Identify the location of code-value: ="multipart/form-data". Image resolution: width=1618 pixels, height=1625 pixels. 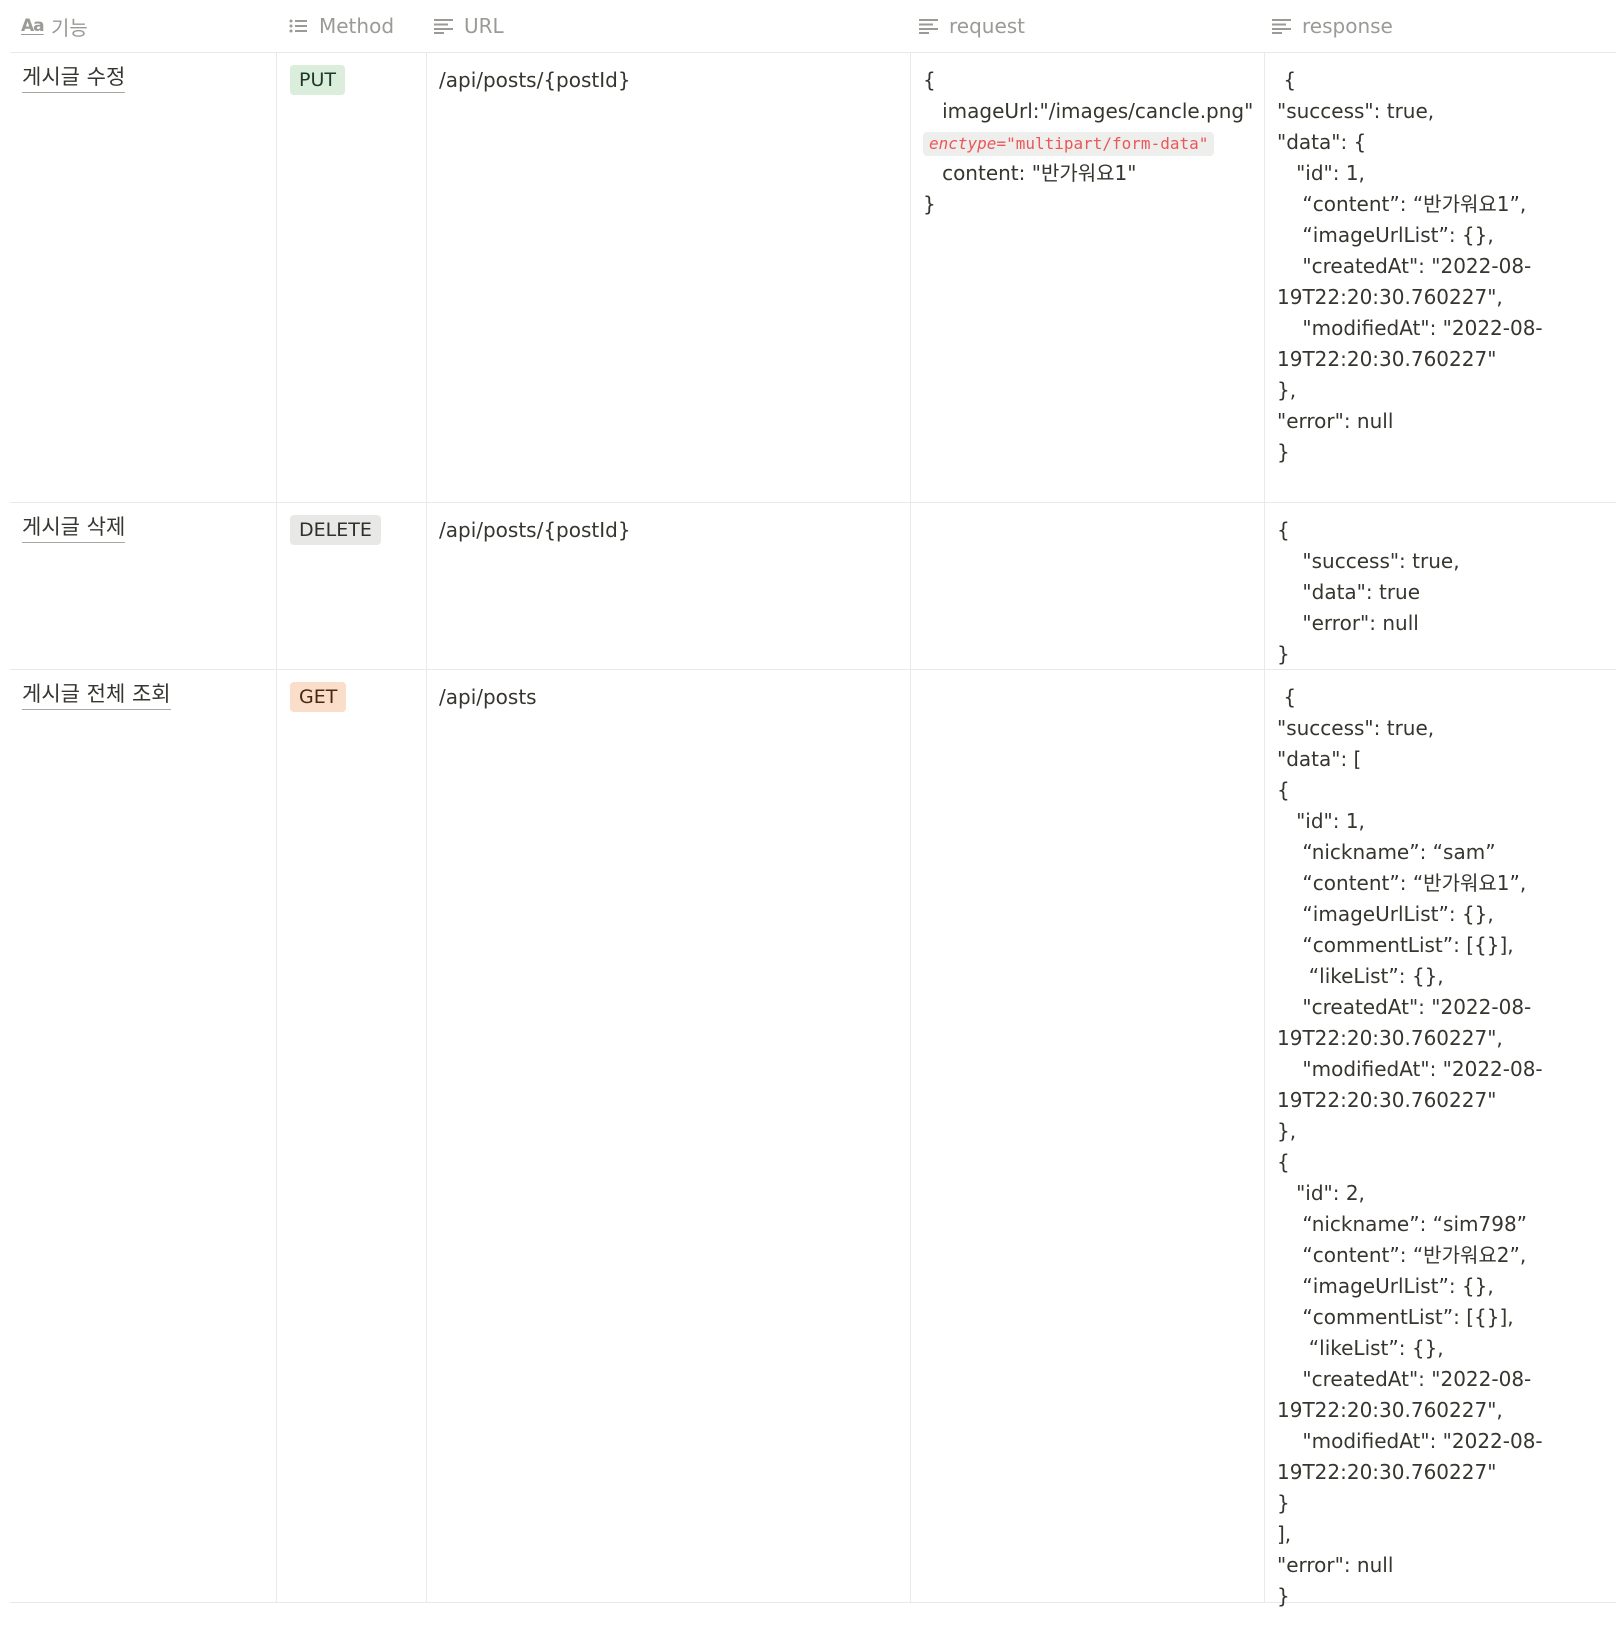
(1102, 143).